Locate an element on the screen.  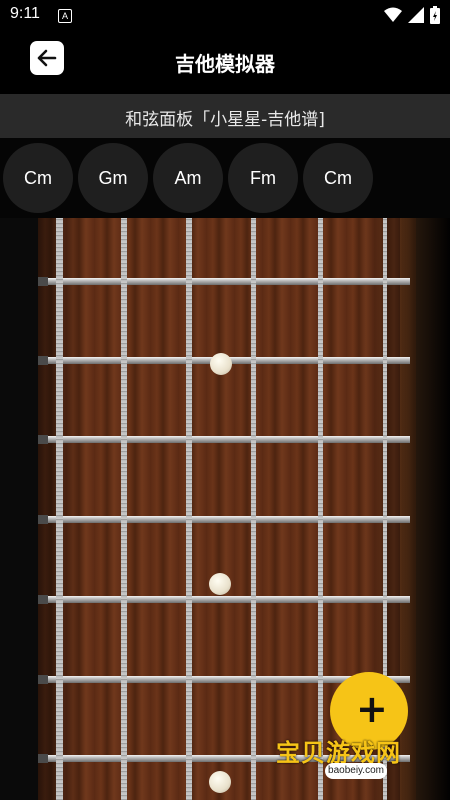
wifi-icon is located at coordinates (393, 14).